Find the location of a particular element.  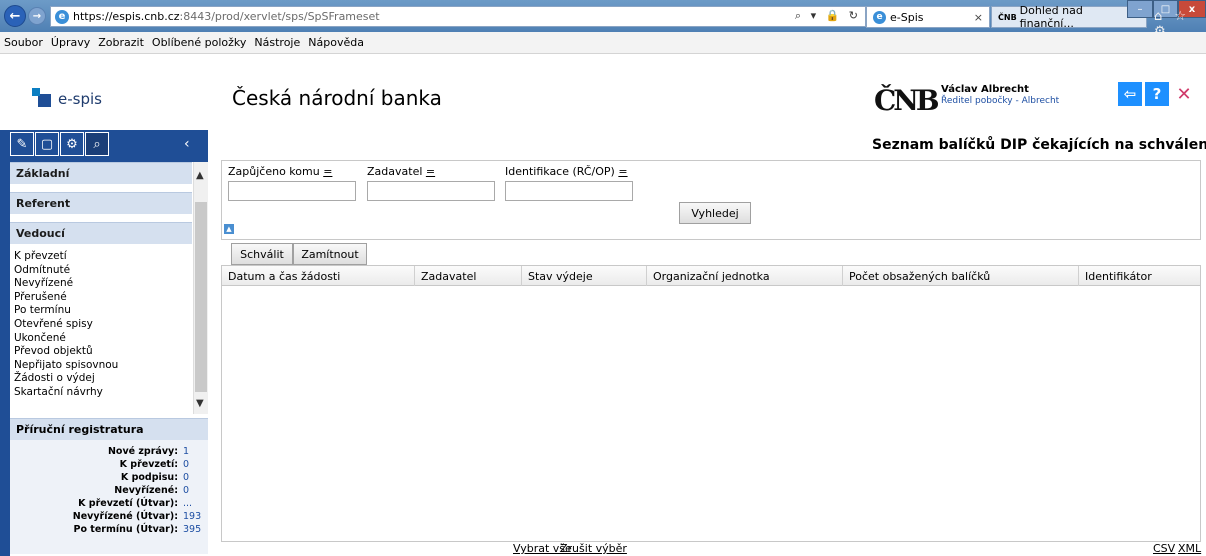

column-zadavatel: Zadavatel is located at coordinates (468, 276).